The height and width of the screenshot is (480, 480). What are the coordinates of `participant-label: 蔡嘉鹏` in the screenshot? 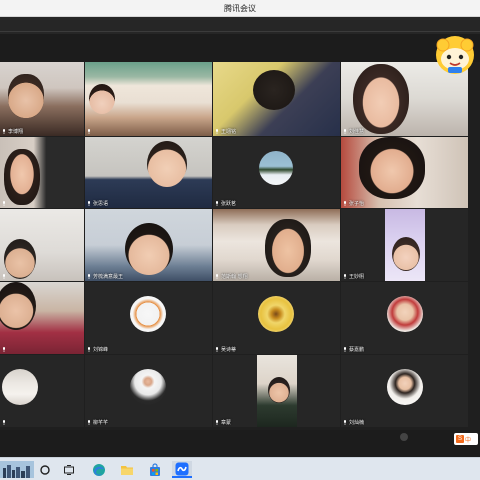 It's located at (353, 349).